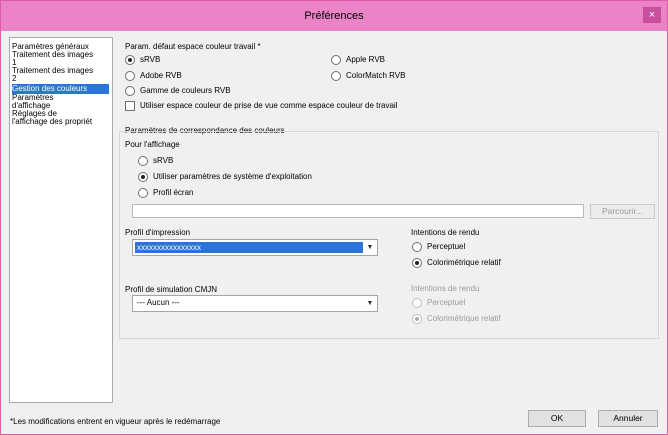 Image resolution: width=668 pixels, height=435 pixels. Describe the element at coordinates (446, 246) in the screenshot. I see `radio-print-perceptual-label: Perceptuel` at that location.